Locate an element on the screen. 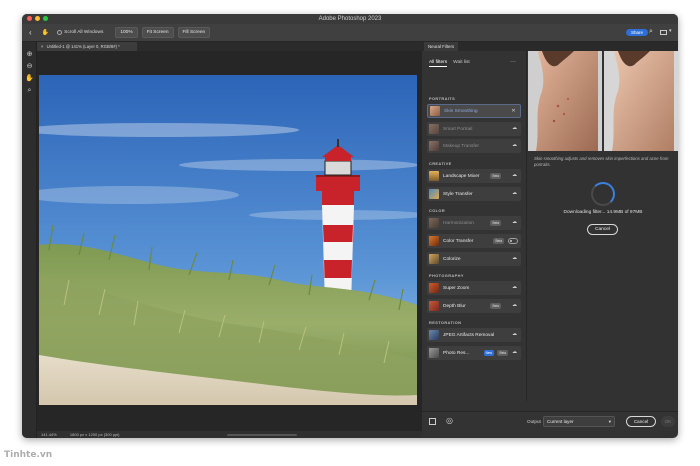 This screenshot has height=466, width=700. zoom-window-button is located at coordinates (45, 18).